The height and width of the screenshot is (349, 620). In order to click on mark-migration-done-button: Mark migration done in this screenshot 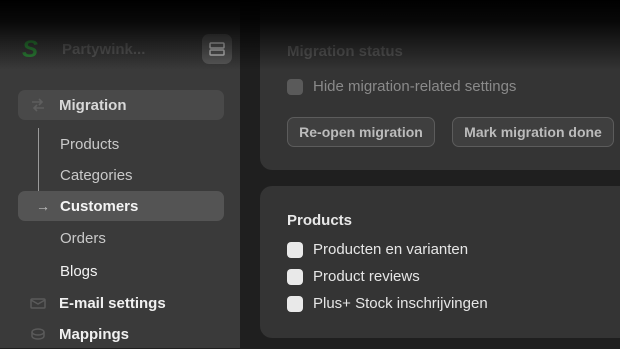, I will do `click(533, 132)`.